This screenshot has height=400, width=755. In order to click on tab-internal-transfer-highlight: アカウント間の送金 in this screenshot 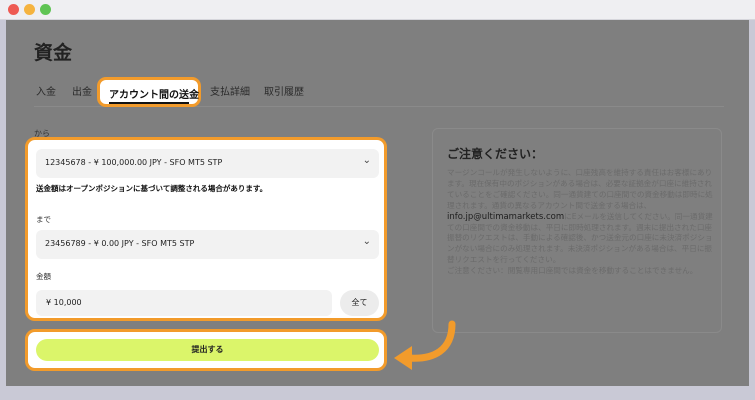, I will do `click(149, 92)`.